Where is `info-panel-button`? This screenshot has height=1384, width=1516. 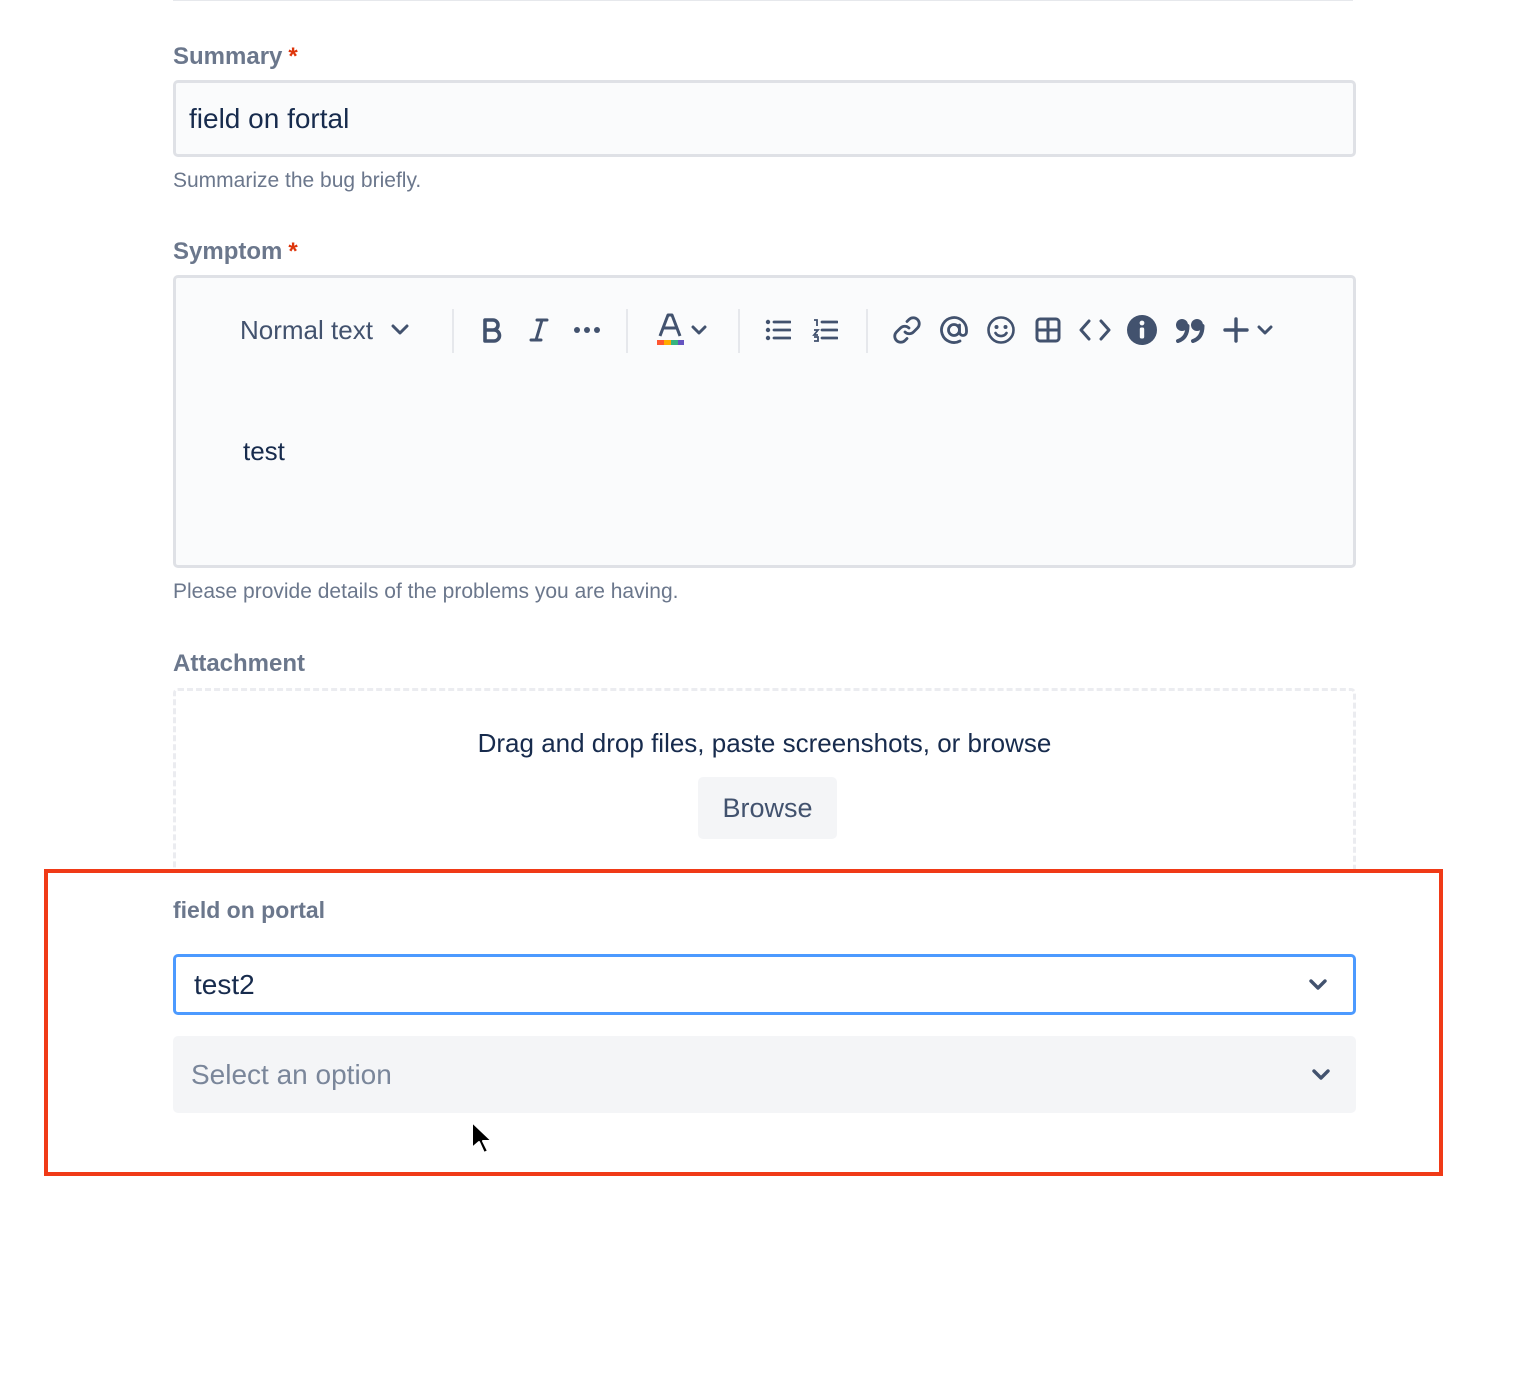 info-panel-button is located at coordinates (1142, 330).